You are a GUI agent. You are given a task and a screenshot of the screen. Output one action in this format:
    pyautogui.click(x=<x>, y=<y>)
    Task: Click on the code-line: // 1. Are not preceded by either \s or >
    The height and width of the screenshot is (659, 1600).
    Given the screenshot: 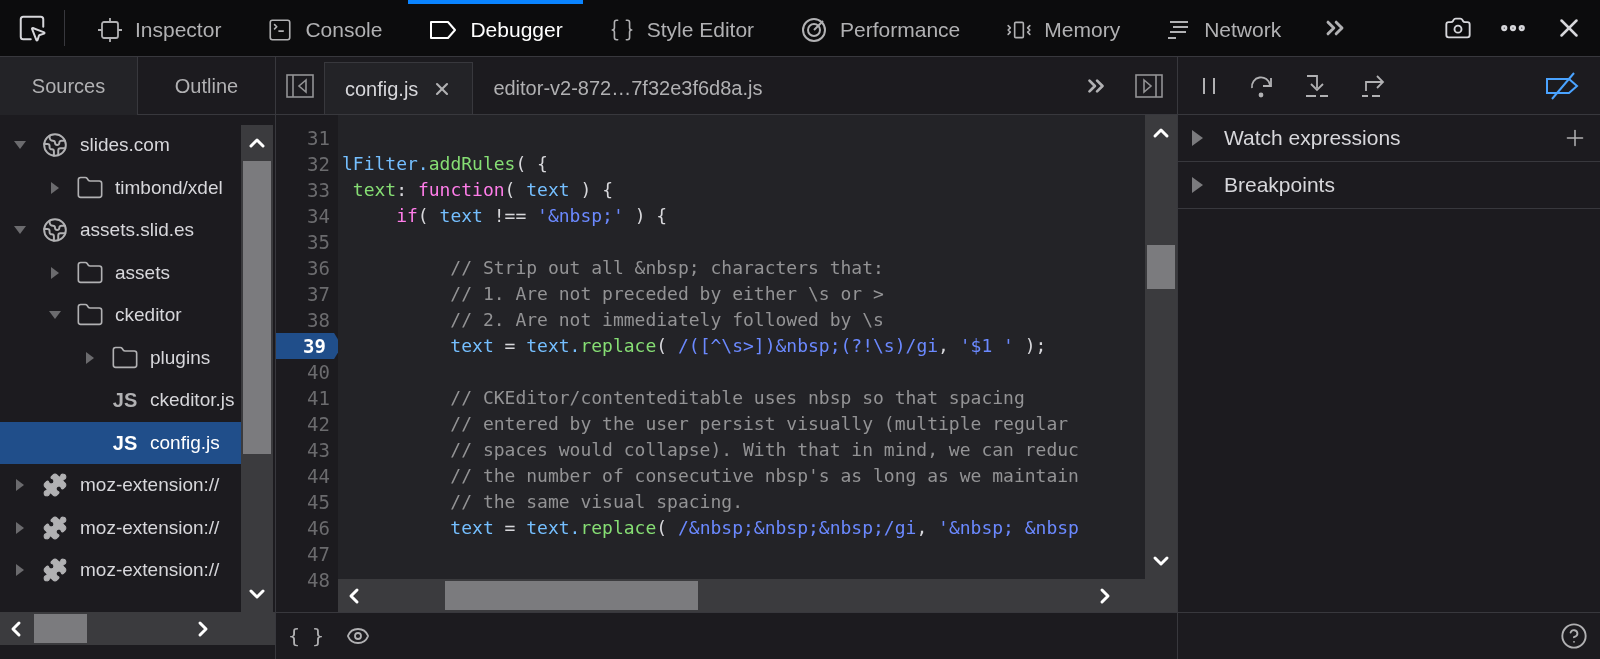 What is the action you would take?
    pyautogui.click(x=666, y=294)
    